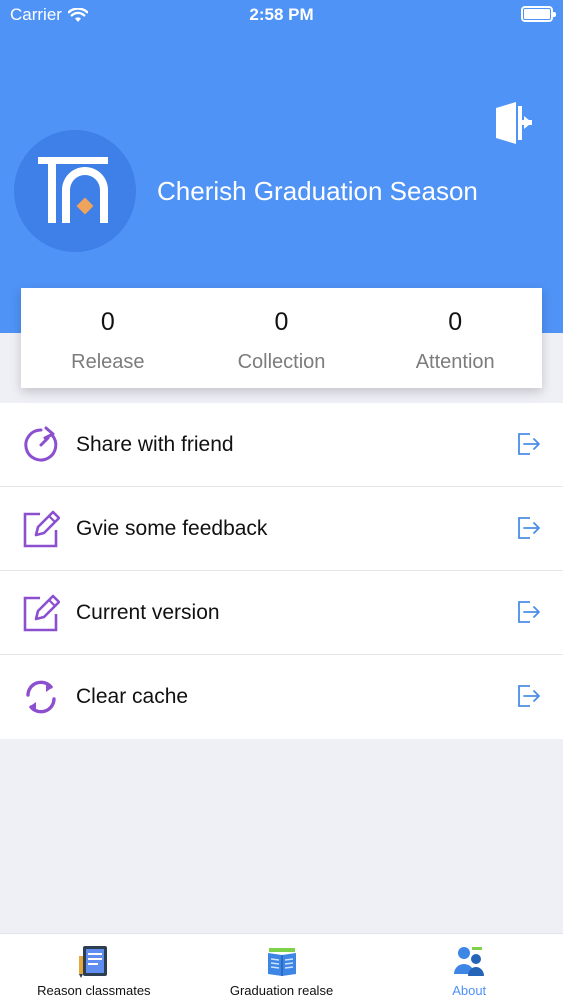  What do you see at coordinates (281, 613) in the screenshot?
I see `menu-item-version: Current version` at bounding box center [281, 613].